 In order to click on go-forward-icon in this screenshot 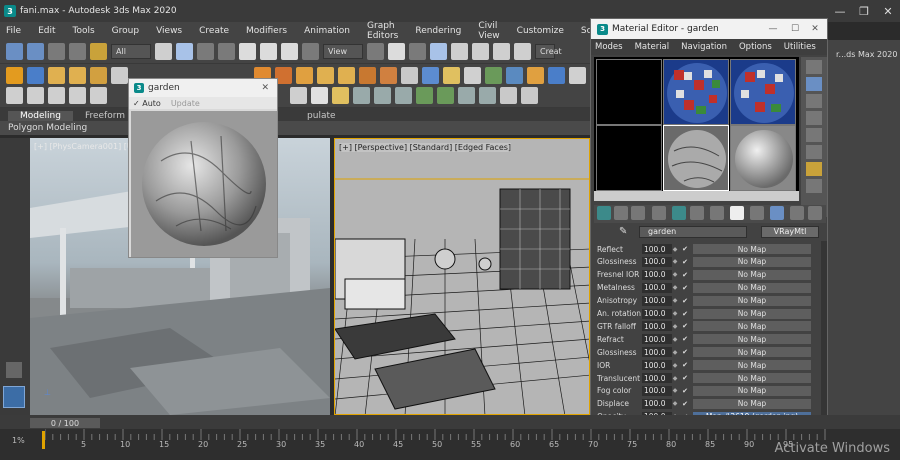, I will do `click(797, 213)`.